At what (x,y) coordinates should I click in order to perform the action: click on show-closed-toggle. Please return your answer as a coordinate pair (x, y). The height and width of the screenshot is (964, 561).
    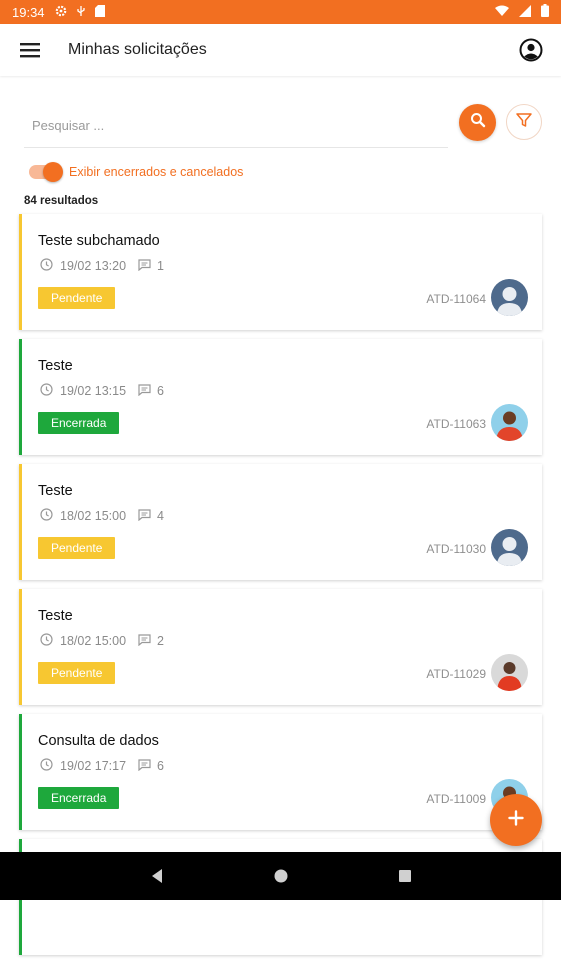
    Looking at the image, I should click on (46, 172).